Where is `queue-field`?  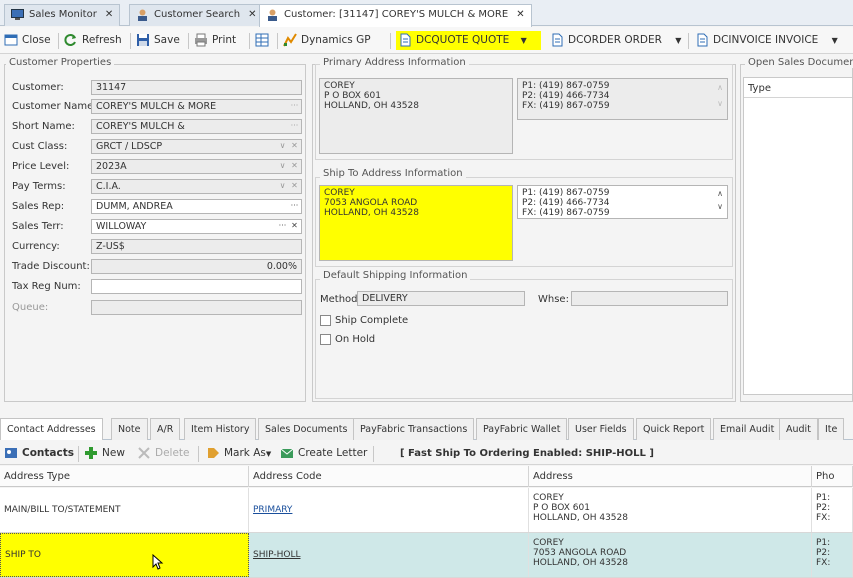 queue-field is located at coordinates (196, 307).